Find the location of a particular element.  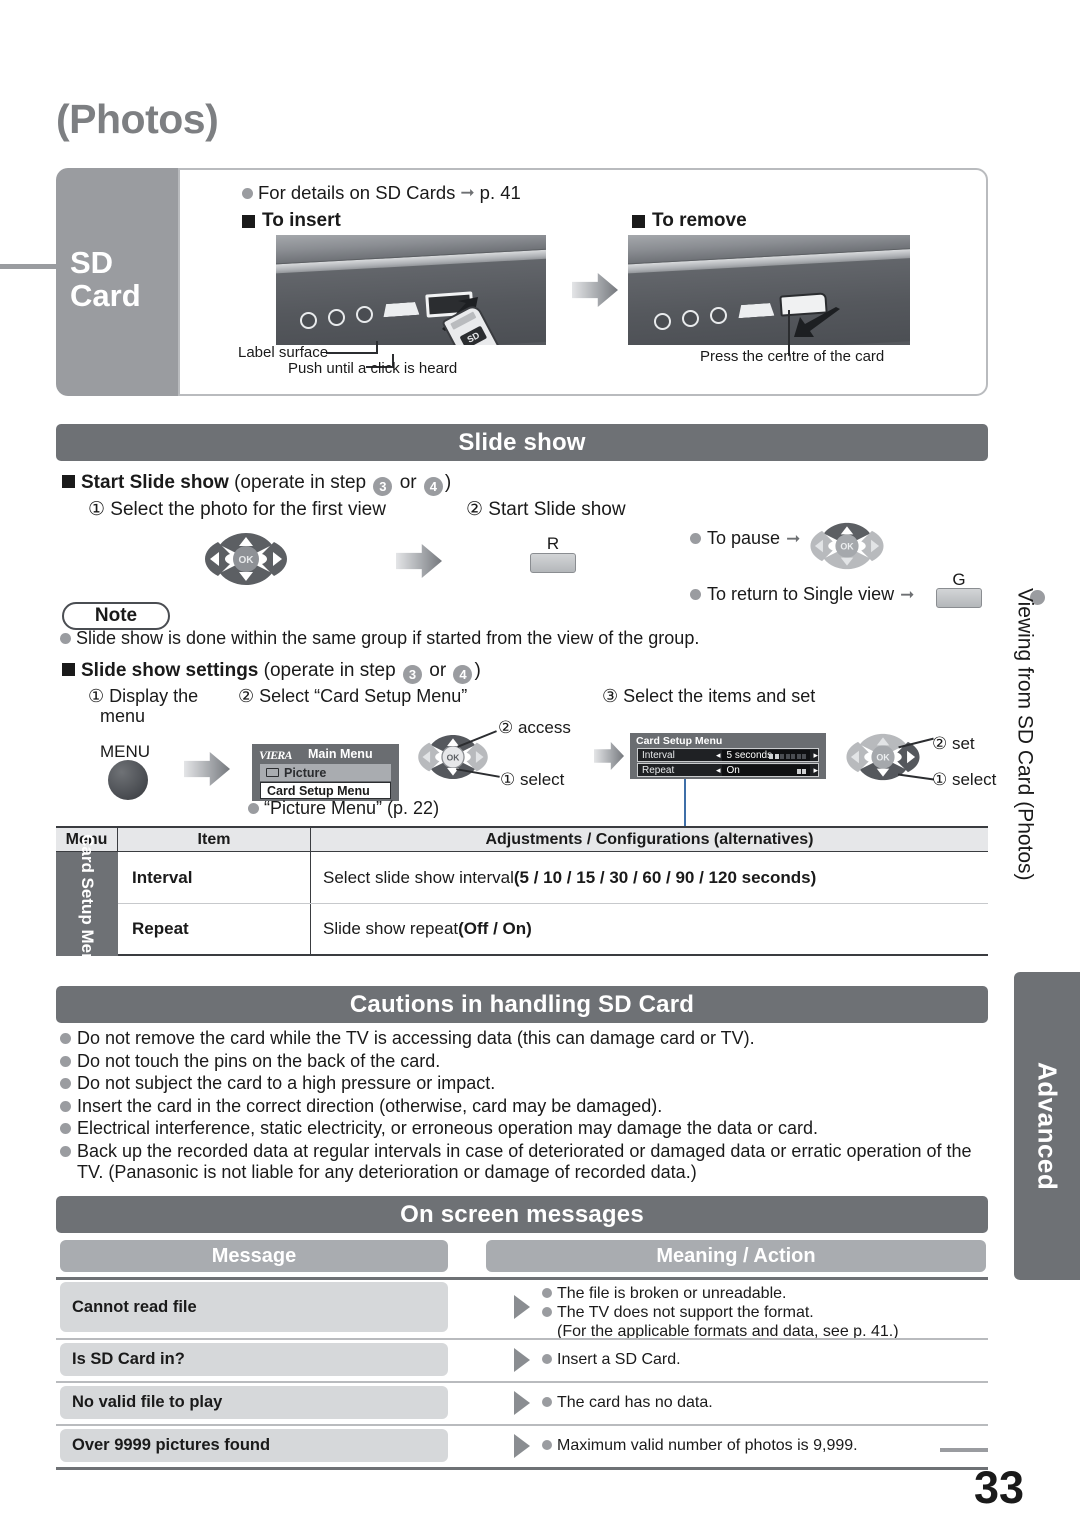

to-remove-label: To remove is located at coordinates (699, 220).